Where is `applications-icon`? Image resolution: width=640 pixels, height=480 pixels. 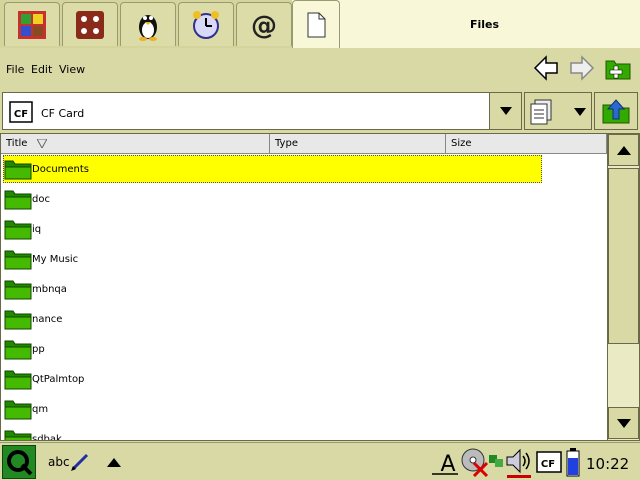
applications-icon is located at coordinates (32, 24).